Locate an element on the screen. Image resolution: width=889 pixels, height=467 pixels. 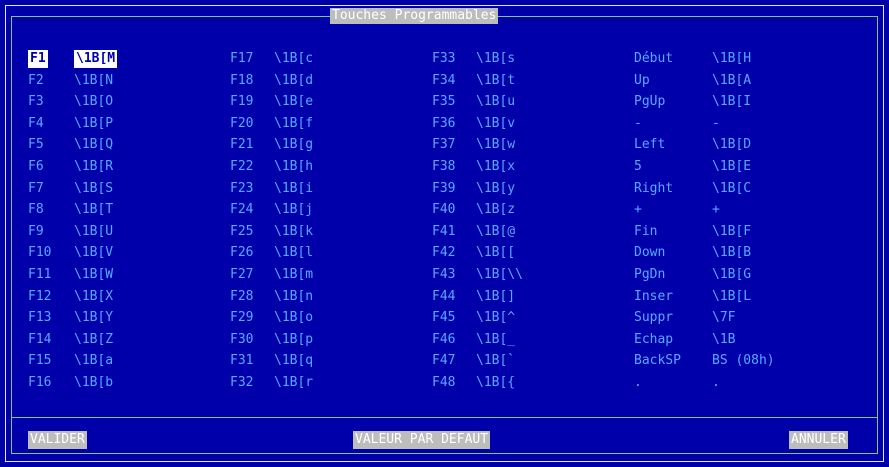
key-name: F38 is located at coordinates (444, 166).